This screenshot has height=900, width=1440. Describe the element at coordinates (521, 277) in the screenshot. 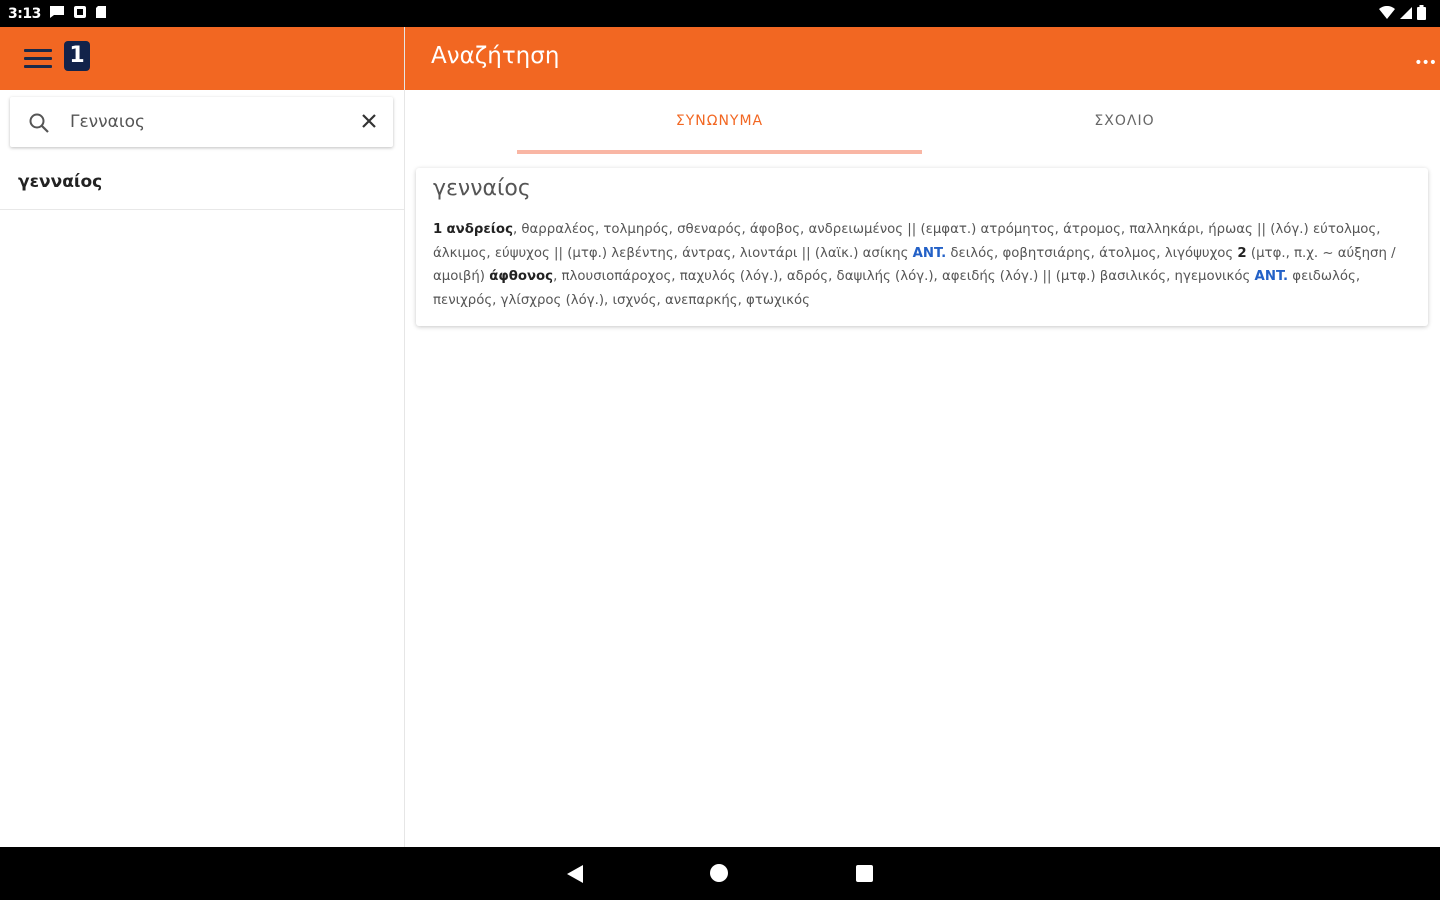

I see `headword: άφθονος` at that location.